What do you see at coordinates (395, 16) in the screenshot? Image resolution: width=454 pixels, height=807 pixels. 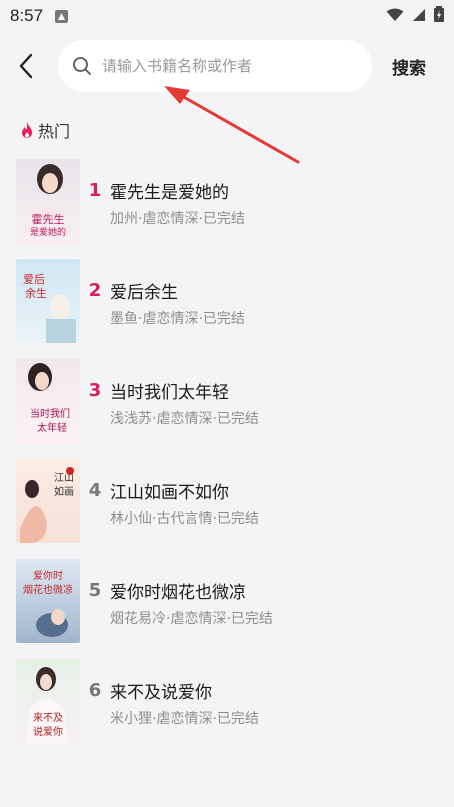 I see `wifi-icon` at bounding box center [395, 16].